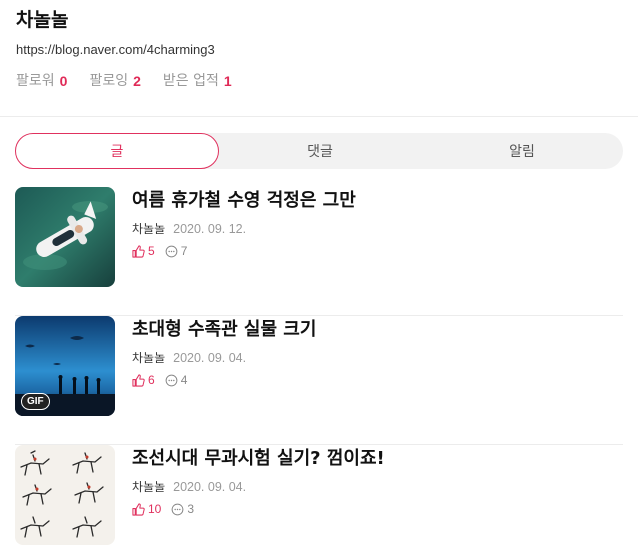  I want to click on profile-name: 차놀놀, so click(42, 20).